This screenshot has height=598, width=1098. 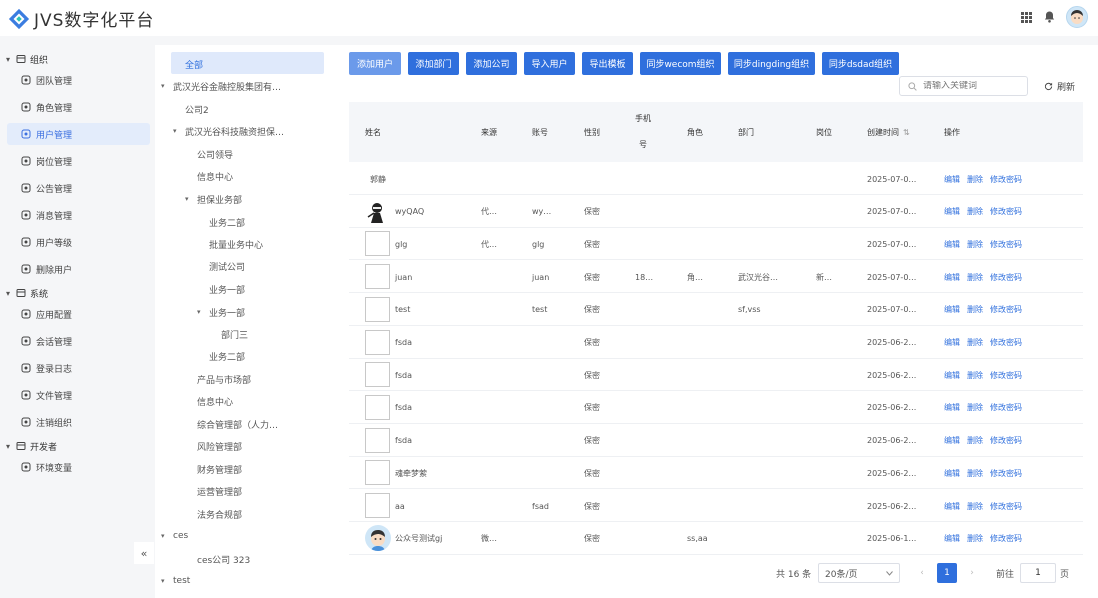 What do you see at coordinates (219, 514) in the screenshot?
I see `tree-node-20: 法务合规部` at bounding box center [219, 514].